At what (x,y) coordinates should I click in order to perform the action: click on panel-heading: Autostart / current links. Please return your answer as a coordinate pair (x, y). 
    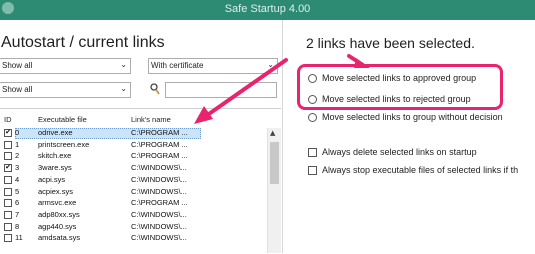
    Looking at the image, I should click on (83, 42).